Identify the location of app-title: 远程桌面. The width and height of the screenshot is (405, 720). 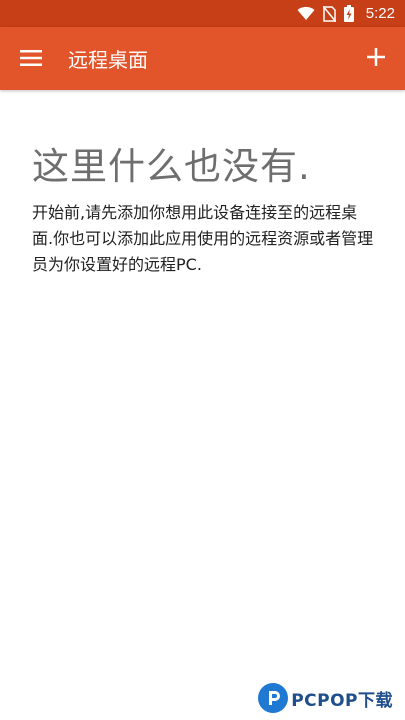
(108, 60).